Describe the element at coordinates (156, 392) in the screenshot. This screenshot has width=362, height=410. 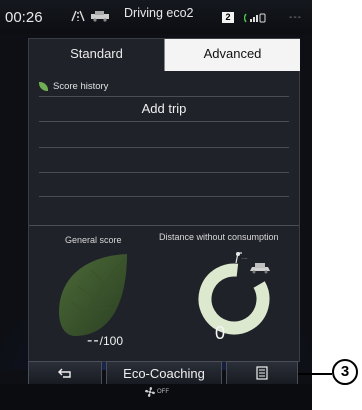
I see `climate-control: OFF` at that location.